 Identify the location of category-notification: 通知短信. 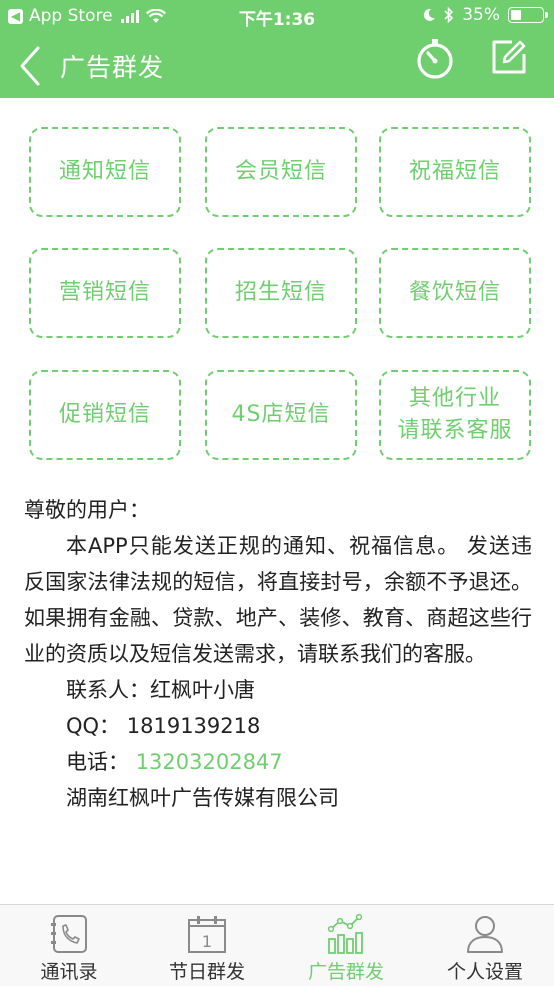
(105, 172).